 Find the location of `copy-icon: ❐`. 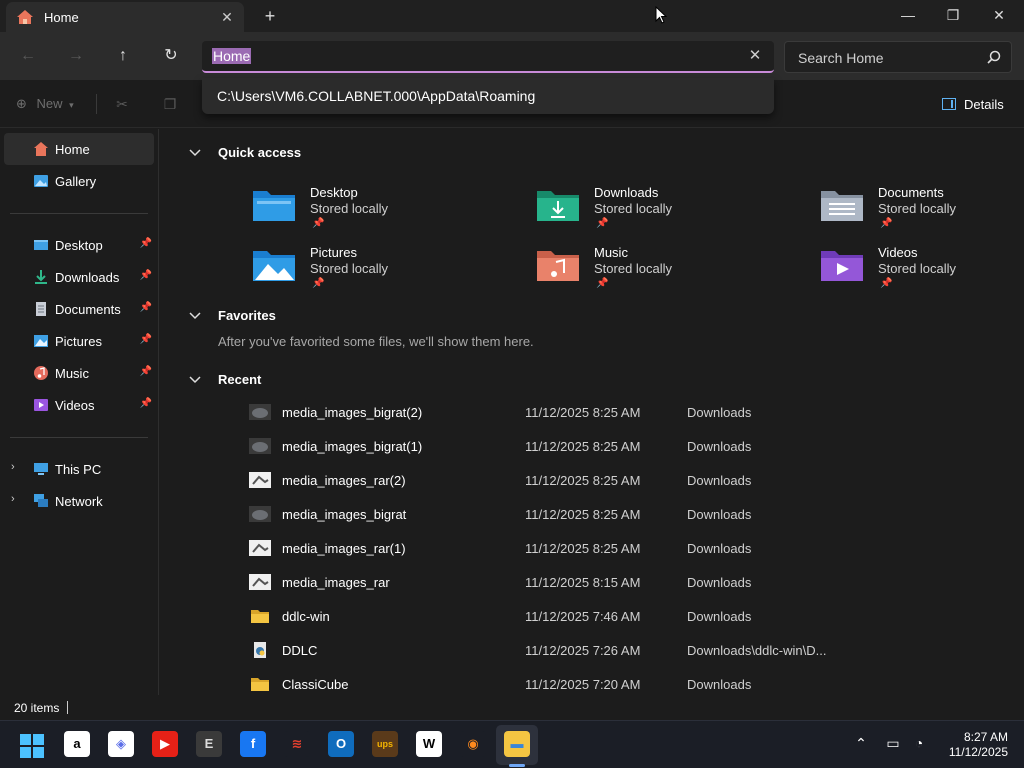

copy-icon: ❐ is located at coordinates (170, 105).